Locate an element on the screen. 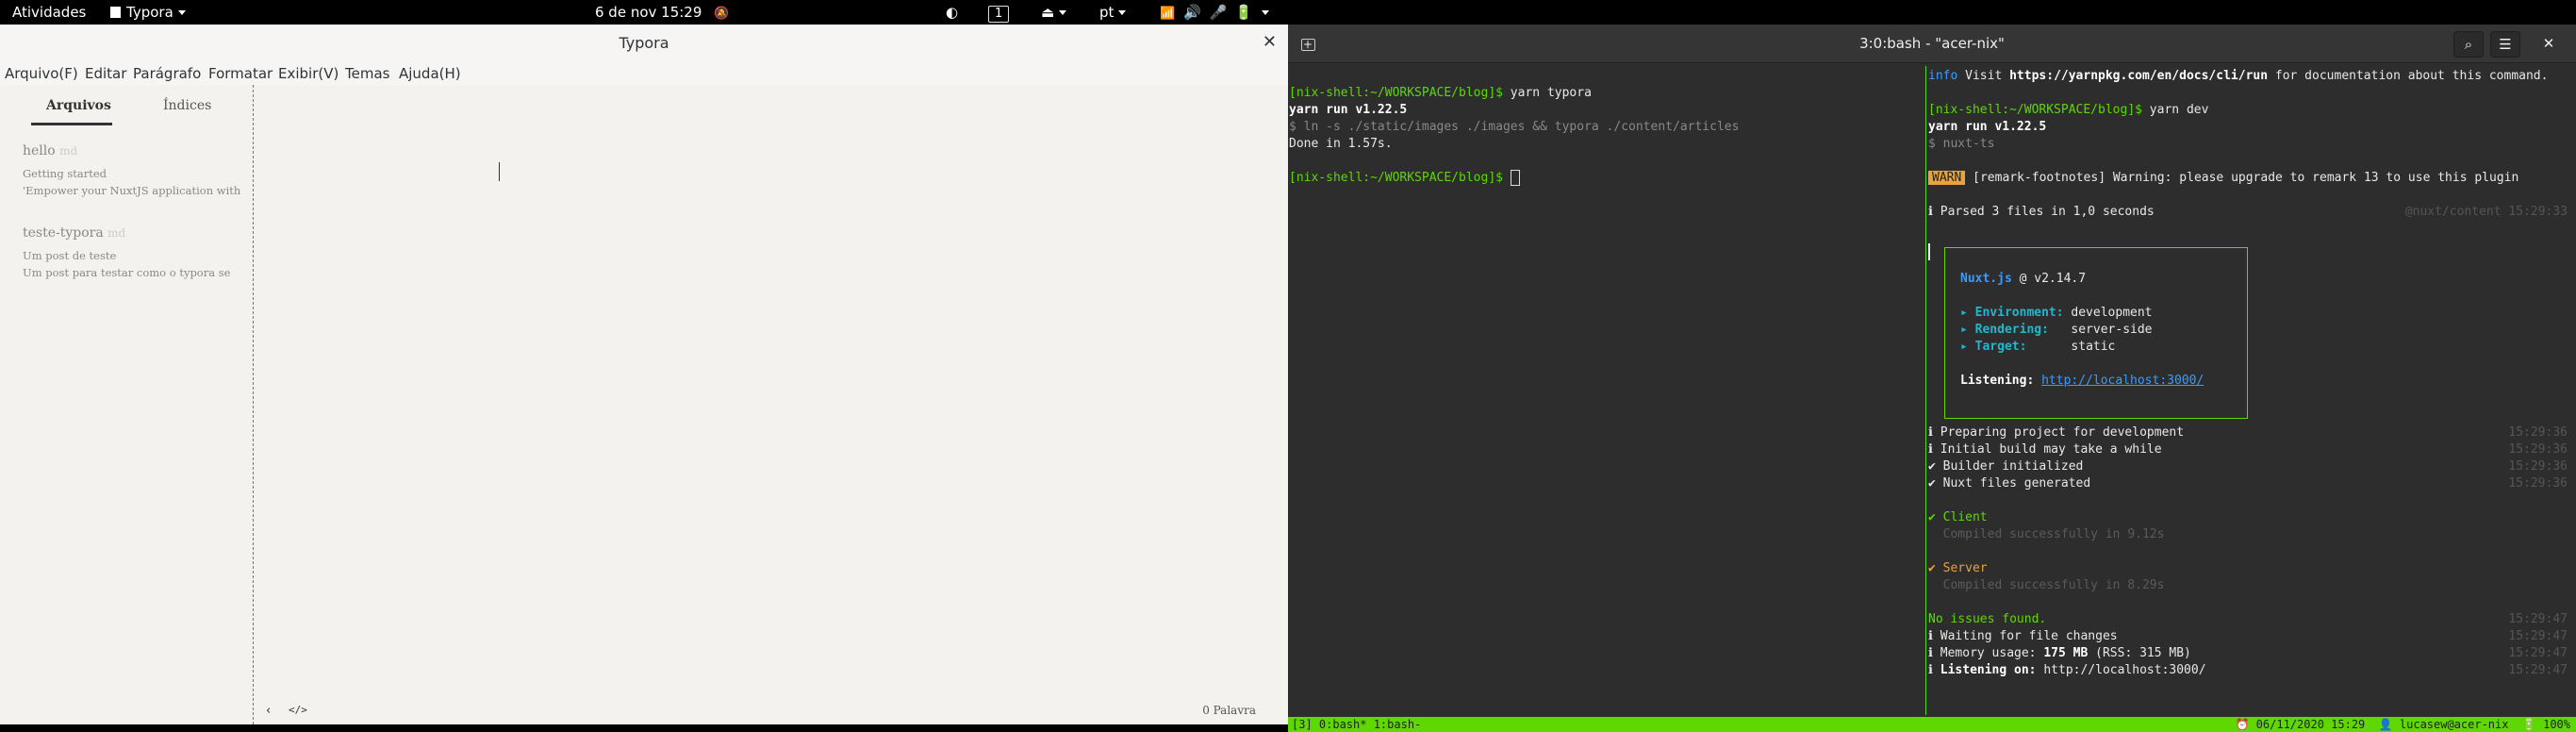  file-preview-title: Getting started is located at coordinates (65, 173).